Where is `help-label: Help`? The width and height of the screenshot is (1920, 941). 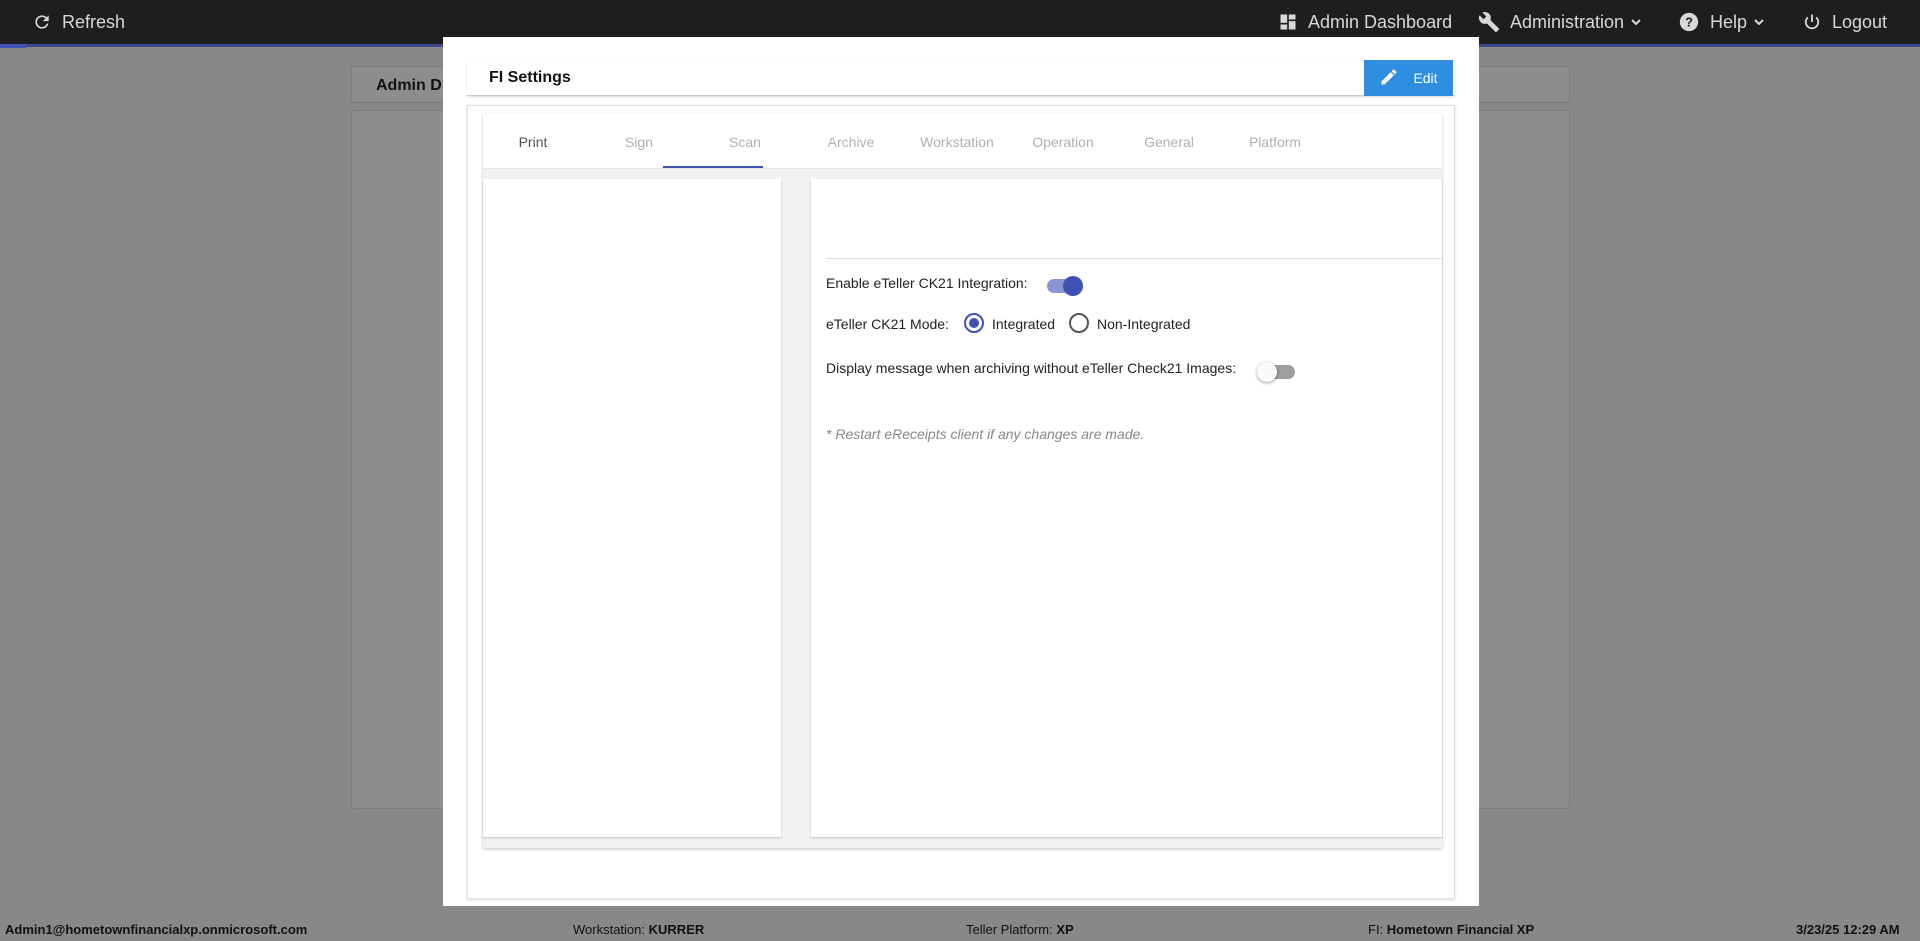
help-label: Help is located at coordinates (1729, 21).